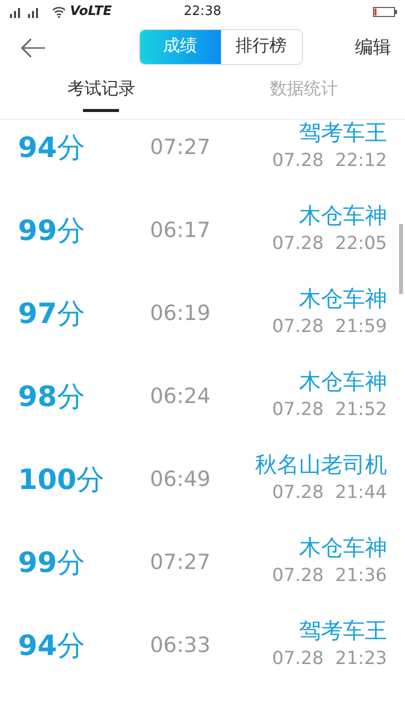 Image resolution: width=405 pixels, height=720 pixels. Describe the element at coordinates (180, 313) in the screenshot. I see `duration: 06:19` at that location.